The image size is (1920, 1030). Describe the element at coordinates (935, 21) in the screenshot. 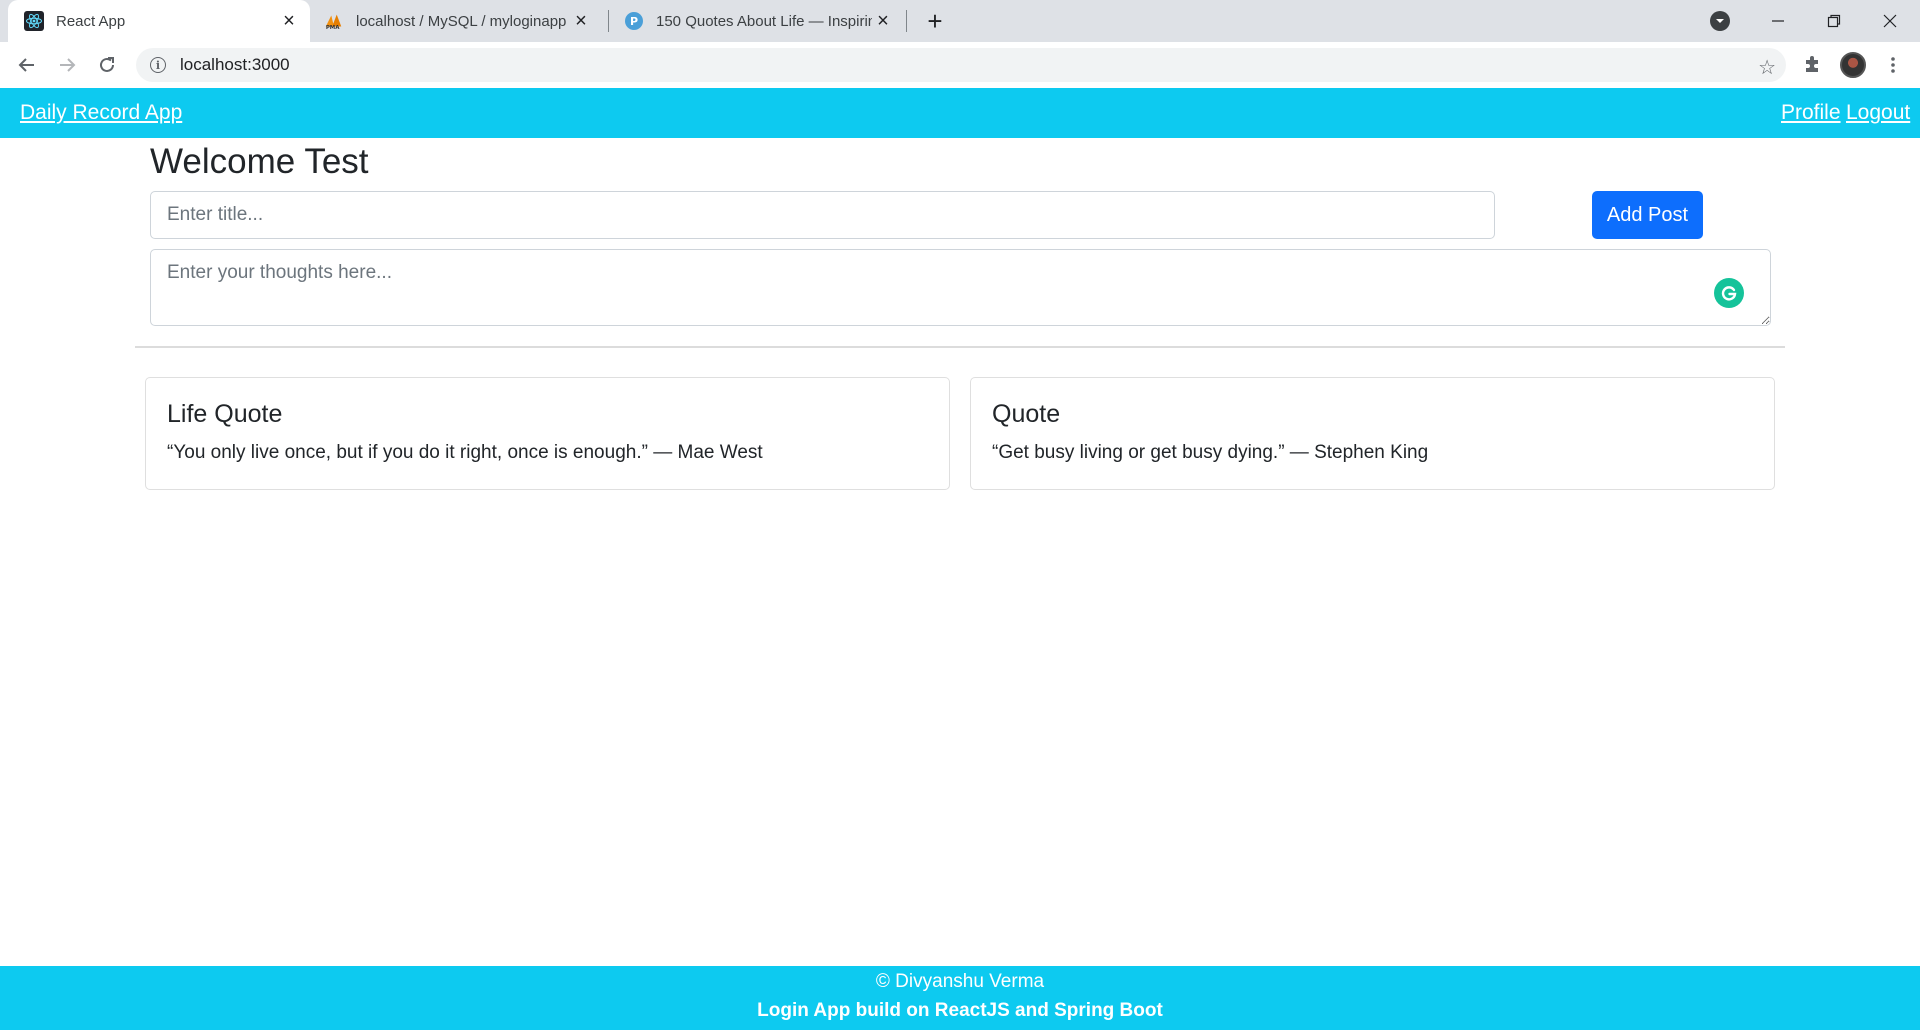

I see `new-tab-icon: +` at that location.